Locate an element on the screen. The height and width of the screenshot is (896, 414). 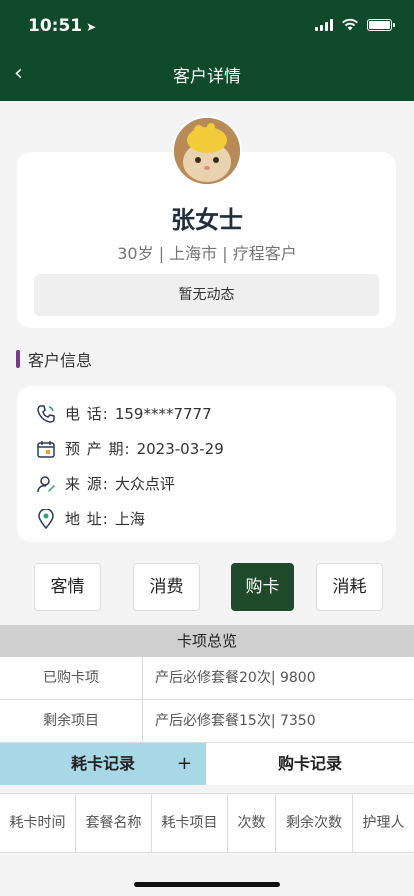
tab-customer-situation-button: 客情 is located at coordinates (67, 587).